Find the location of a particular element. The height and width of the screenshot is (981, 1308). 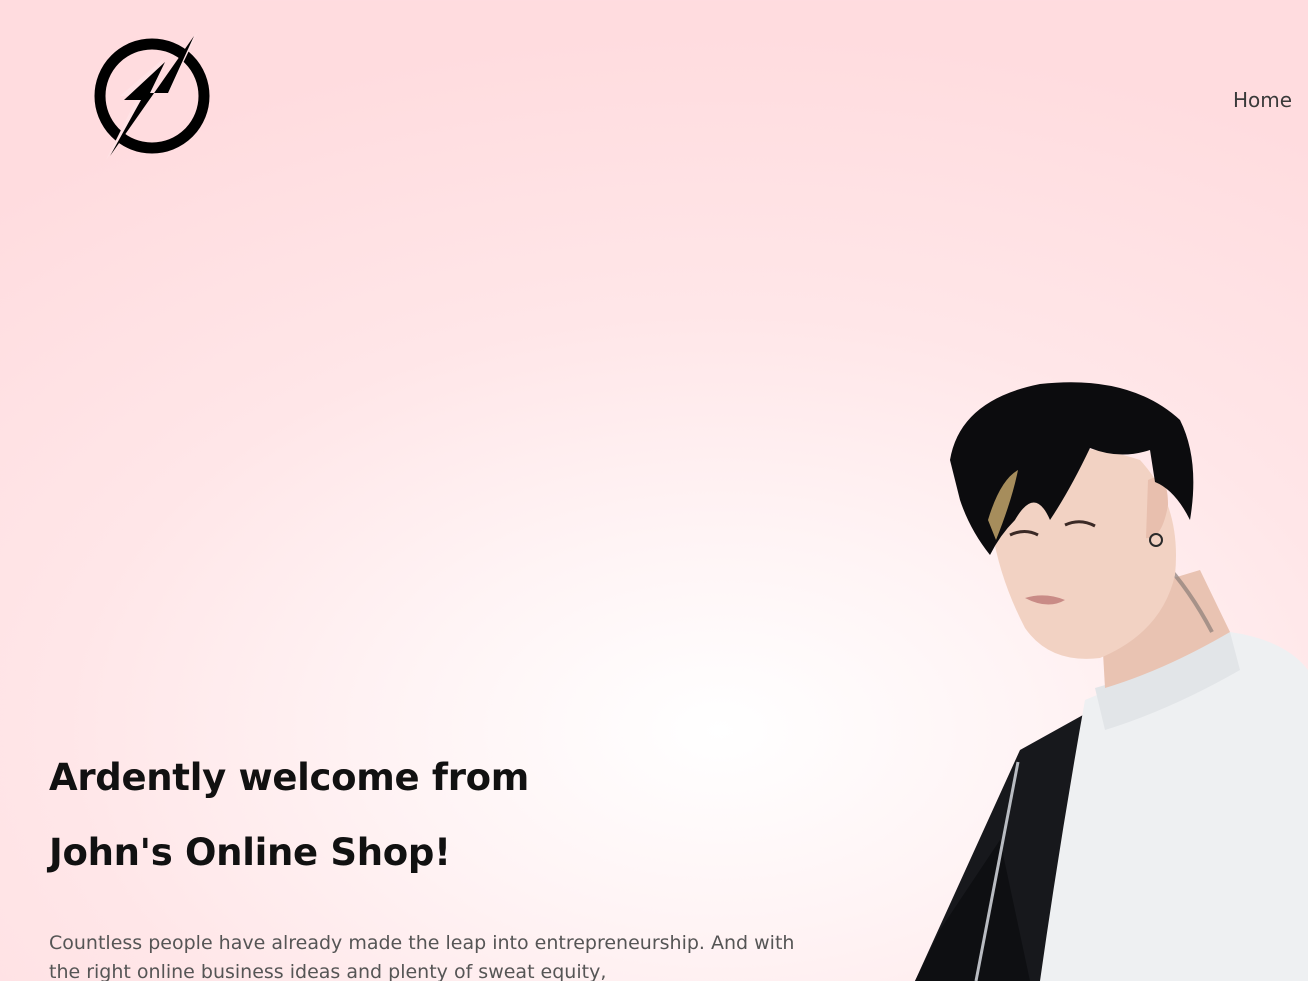

hero-title-line-2: John's Online Shop! is located at coordinates (250, 852).